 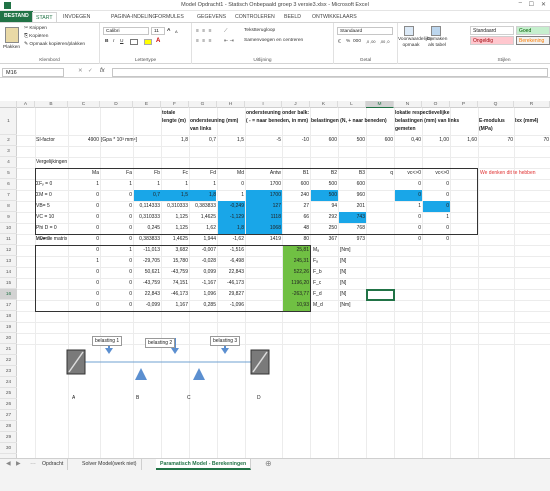 What do you see at coordinates (8, 195) in the screenshot?
I see `row-header-7: 7` at bounding box center [8, 195].